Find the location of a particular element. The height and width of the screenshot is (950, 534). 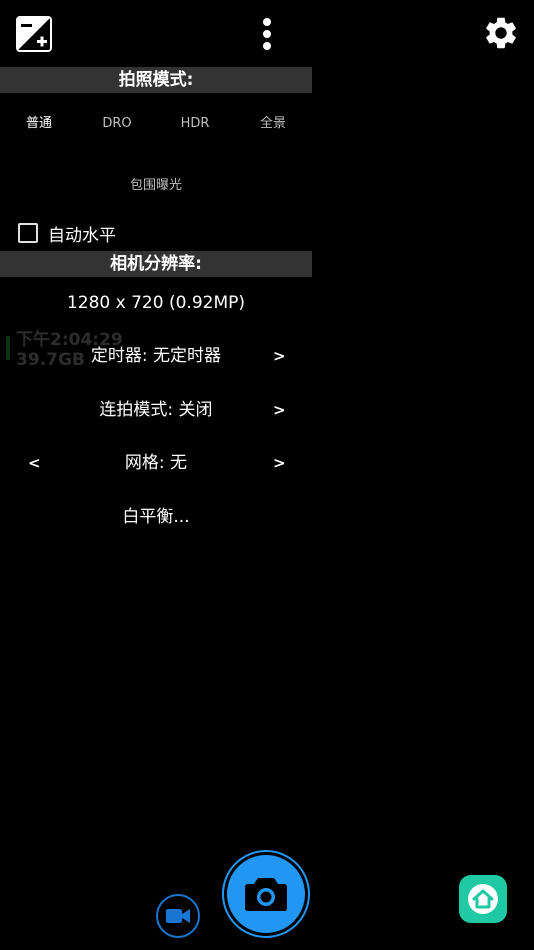

mode-option-hdr: HDR is located at coordinates (195, 124).